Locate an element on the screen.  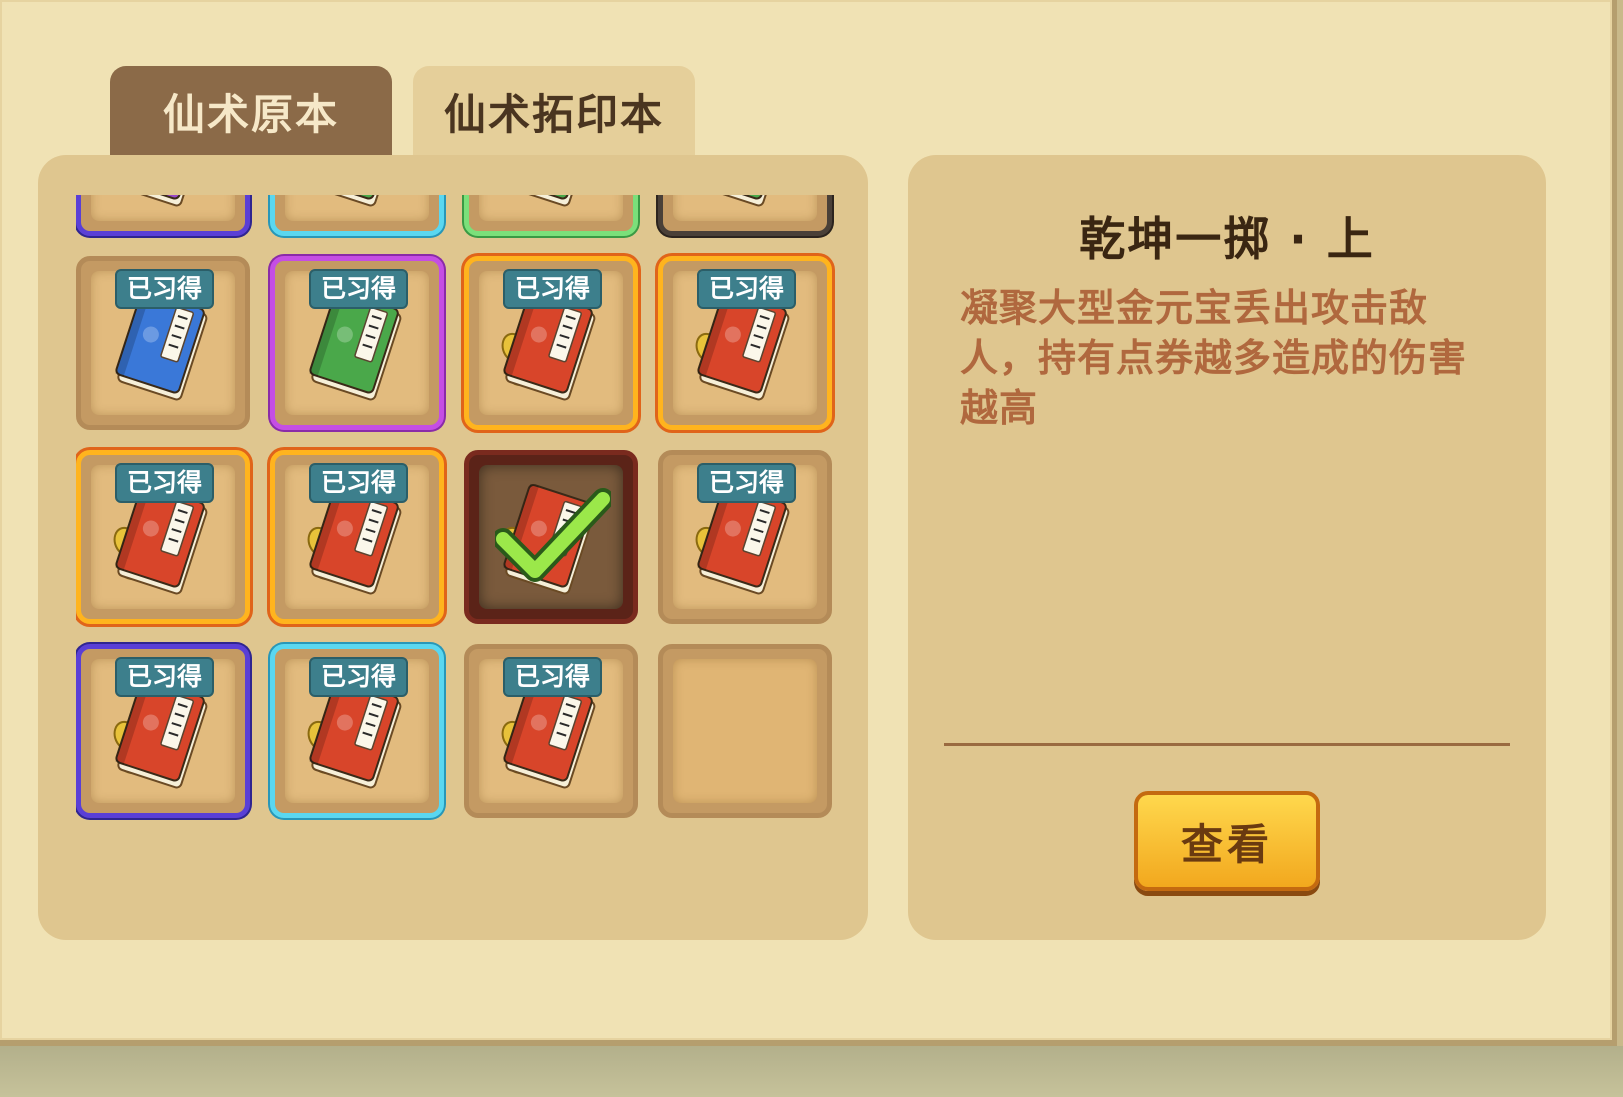
empty-slot is located at coordinates (745, 731).